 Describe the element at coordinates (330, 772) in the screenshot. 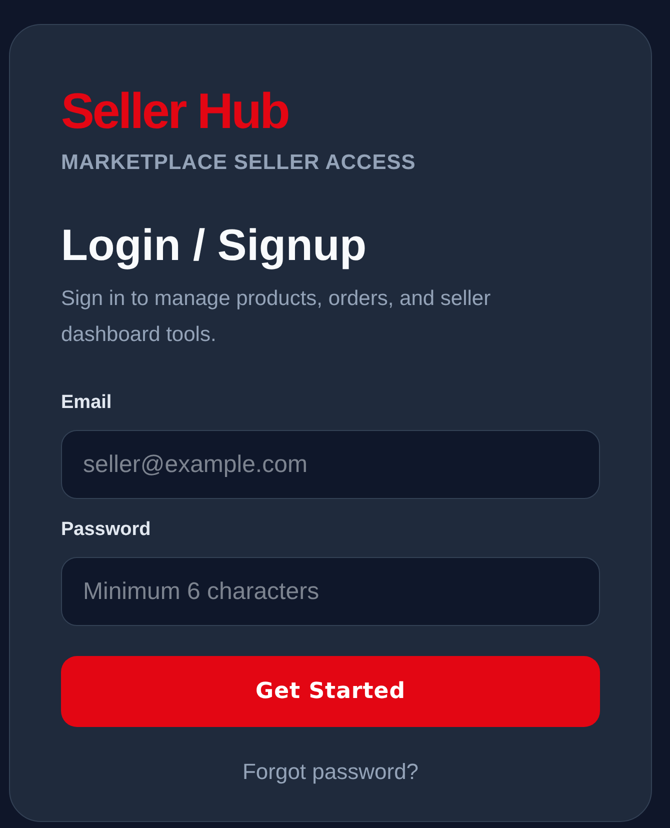

I see `forgot-password-link: Forgot password?` at that location.